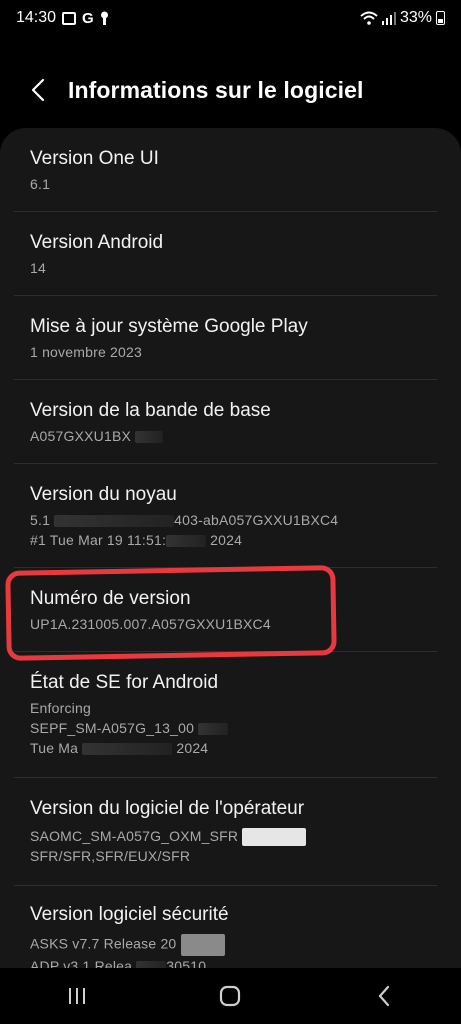 This screenshot has width=461, height=1024. I want to click on status-bar: 14:30 G 33%, so click(230, 18).